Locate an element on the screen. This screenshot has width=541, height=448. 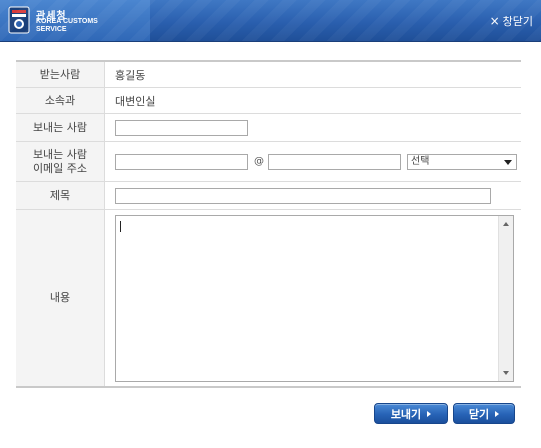
email-domain-select-value: 선택 is located at coordinates (420, 161).